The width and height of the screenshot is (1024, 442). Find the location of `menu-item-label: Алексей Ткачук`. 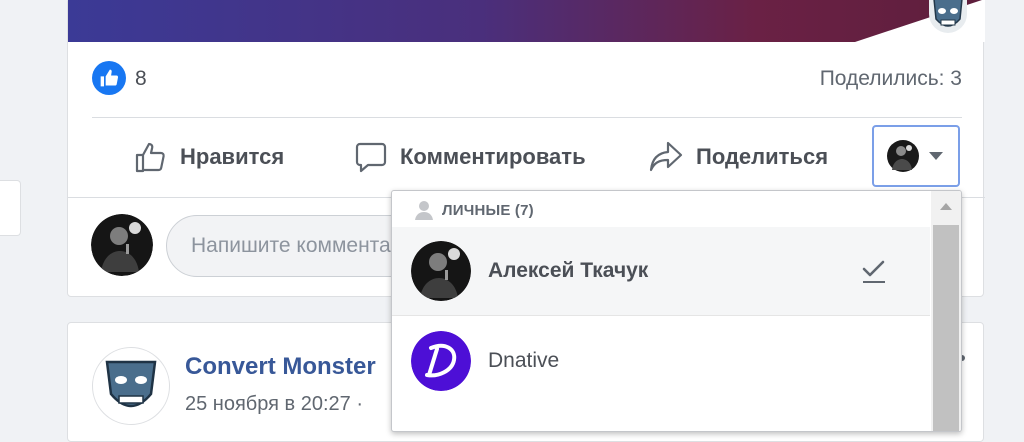

menu-item-label: Алексей Ткачук is located at coordinates (568, 270).